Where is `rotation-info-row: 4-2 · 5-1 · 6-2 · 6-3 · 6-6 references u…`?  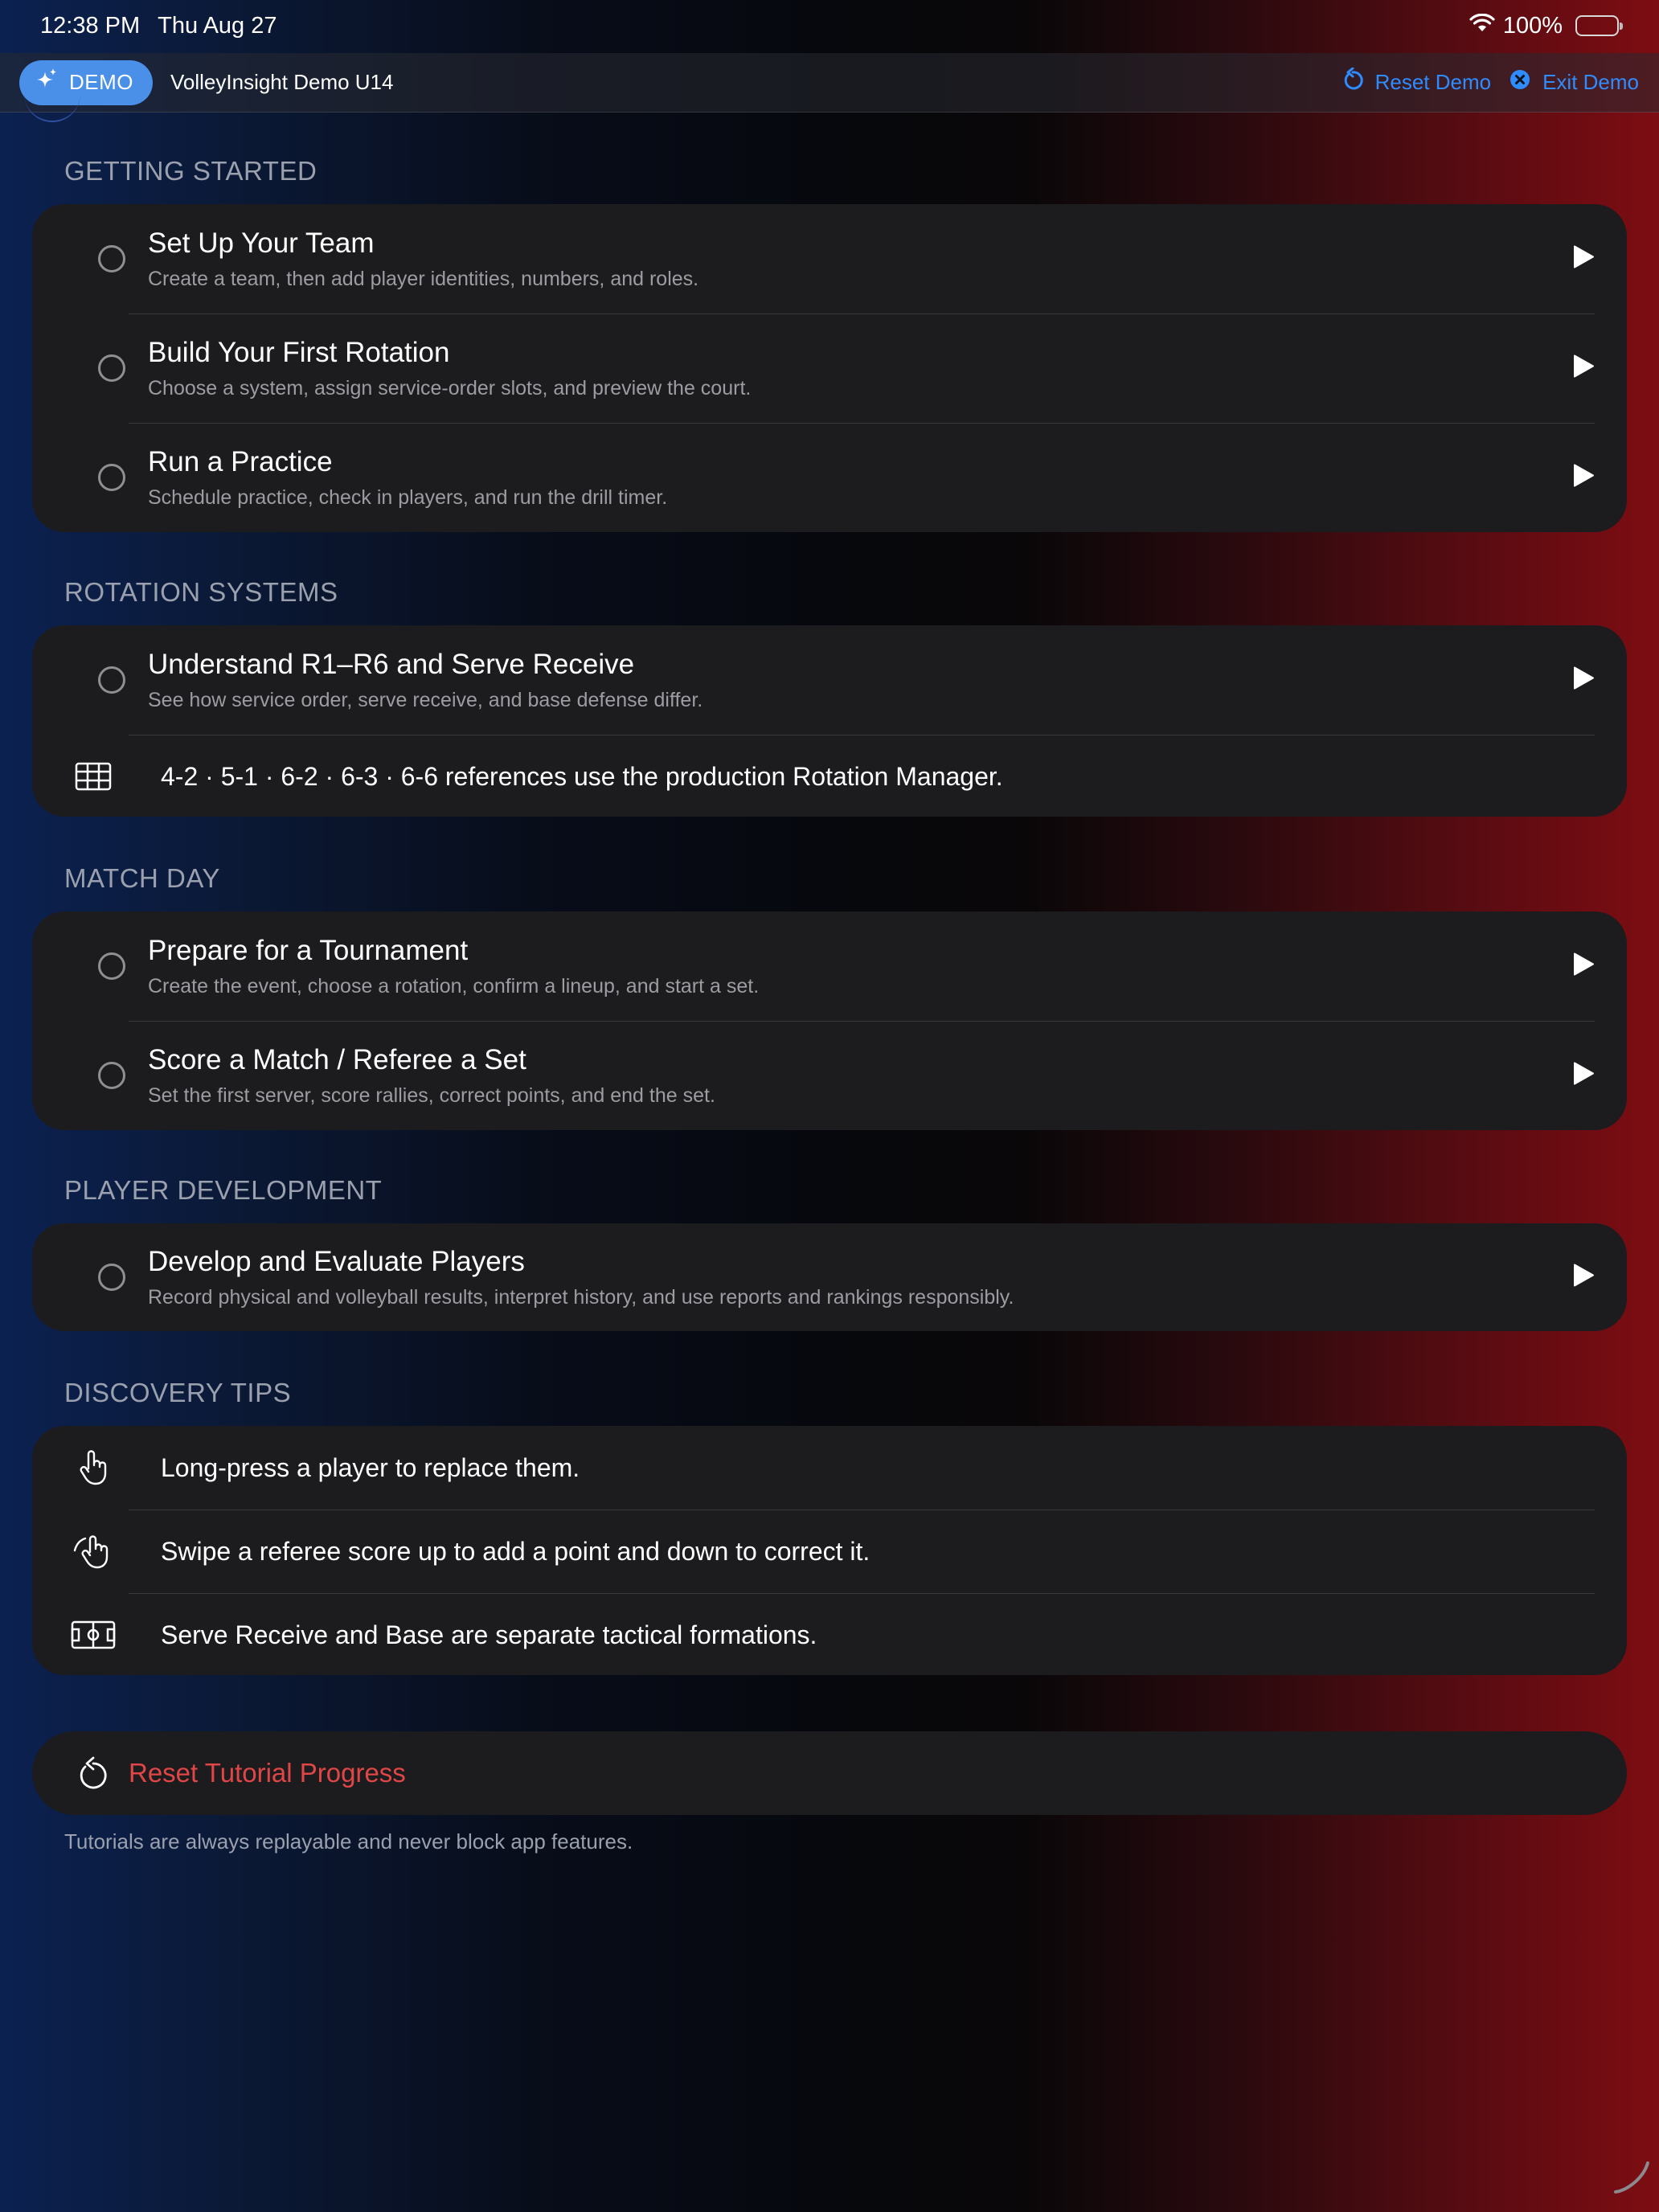
rotation-info-row: 4-2 · 5-1 · 6-2 · 6-3 · 6-6 references u… is located at coordinates (829, 776).